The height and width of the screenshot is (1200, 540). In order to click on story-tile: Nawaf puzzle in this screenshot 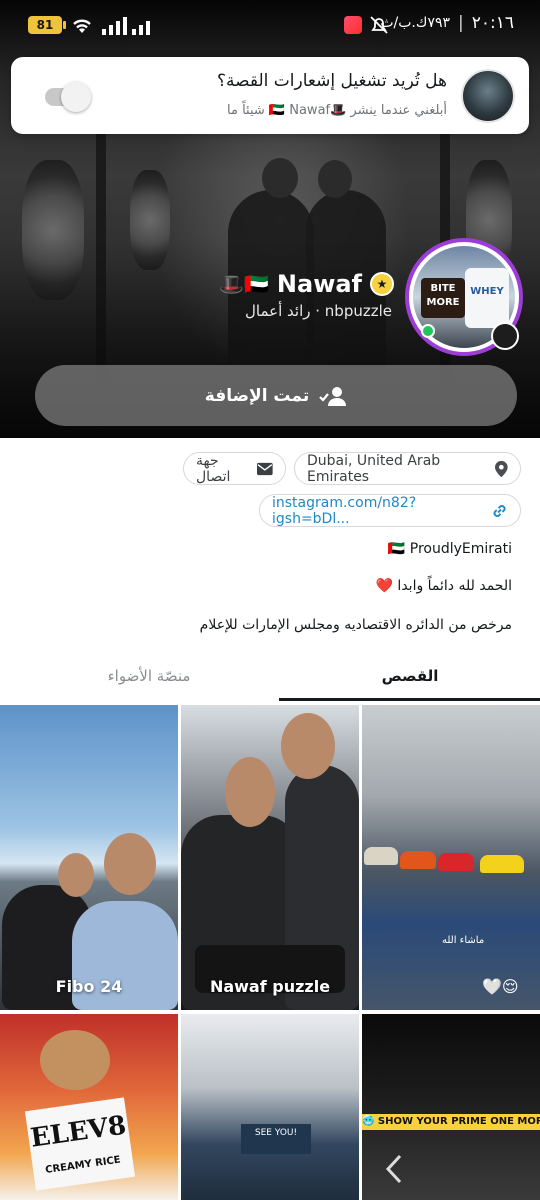, I will do `click(270, 857)`.